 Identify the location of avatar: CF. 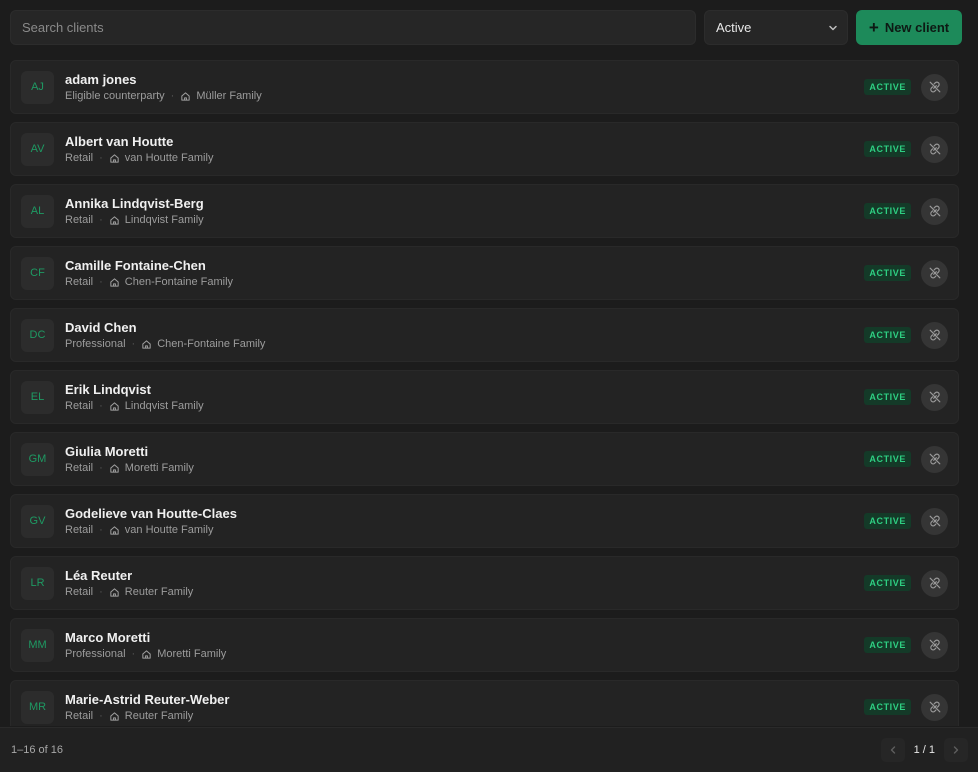
(37, 273).